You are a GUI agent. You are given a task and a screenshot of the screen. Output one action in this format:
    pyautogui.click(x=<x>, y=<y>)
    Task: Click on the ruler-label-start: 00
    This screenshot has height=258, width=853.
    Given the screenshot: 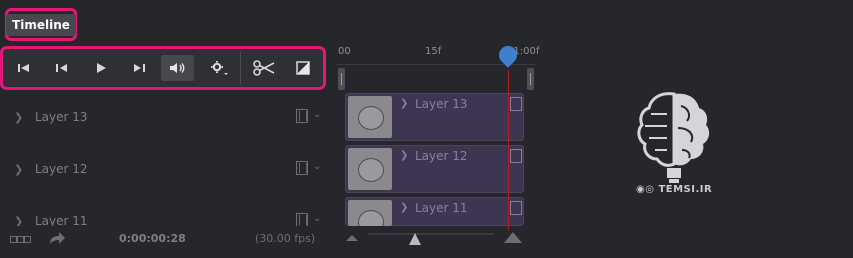 What is the action you would take?
    pyautogui.click(x=344, y=51)
    